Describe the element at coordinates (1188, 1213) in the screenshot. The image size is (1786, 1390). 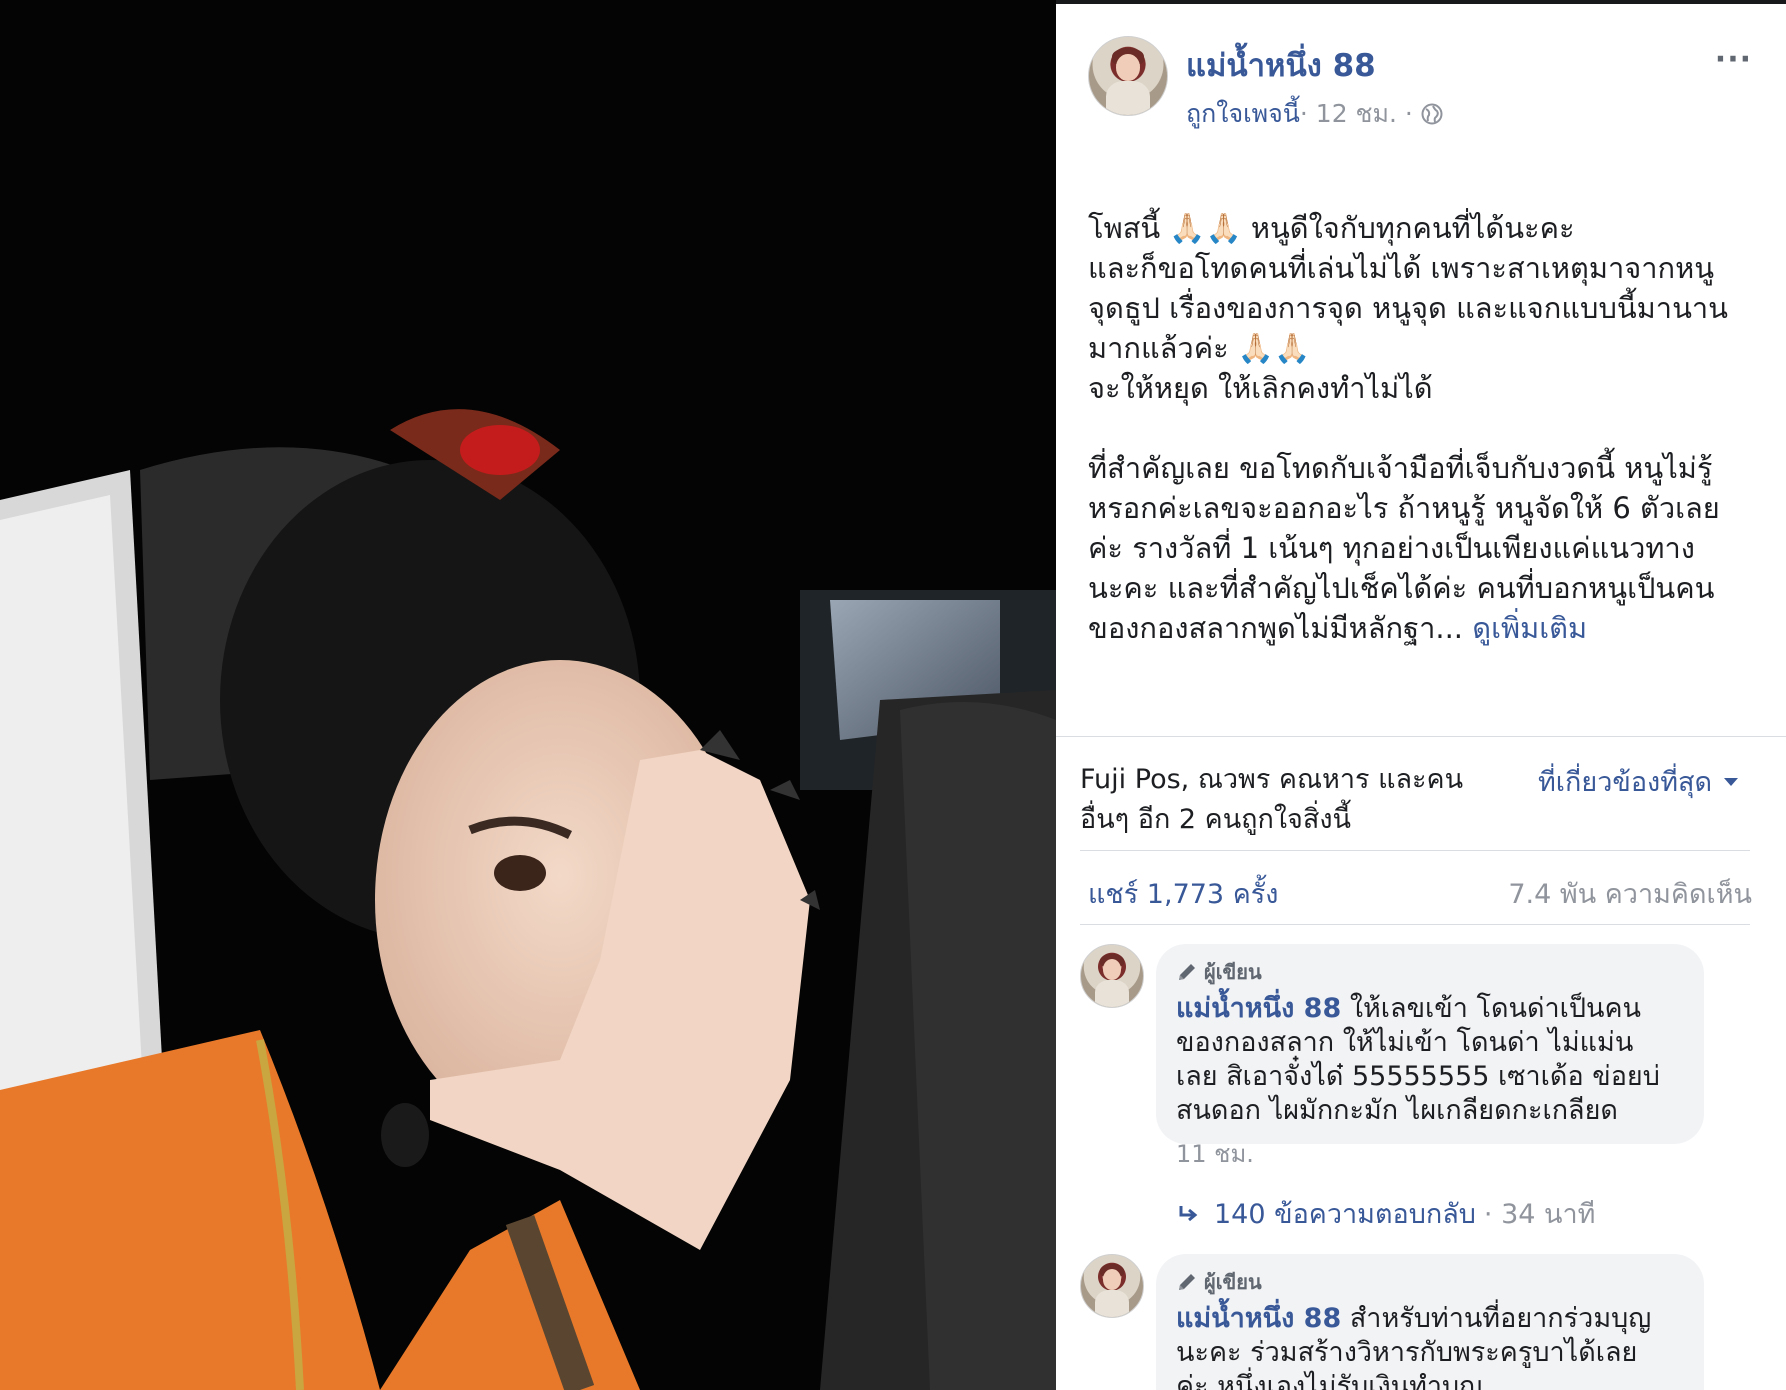
I see `reply-arrow-icon` at that location.